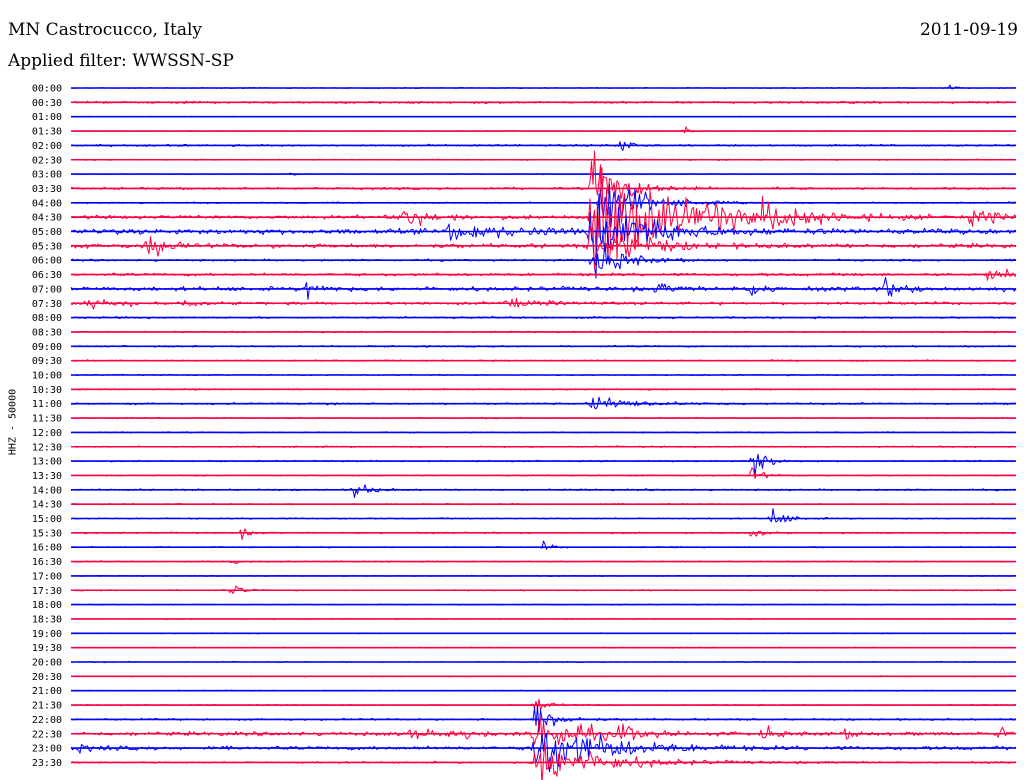 The height and width of the screenshot is (780, 1024). What do you see at coordinates (47, 132) in the screenshot?
I see `time-tick-label: 01:30` at bounding box center [47, 132].